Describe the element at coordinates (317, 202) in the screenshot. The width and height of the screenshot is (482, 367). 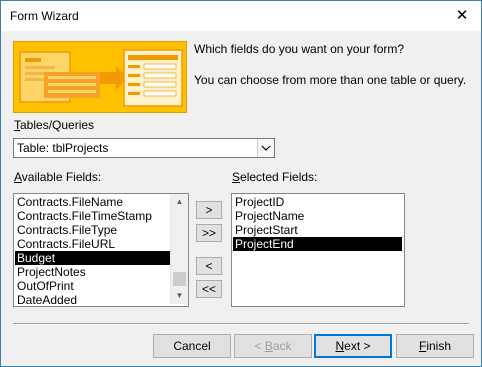
I see `list-item: ProjectID` at that location.